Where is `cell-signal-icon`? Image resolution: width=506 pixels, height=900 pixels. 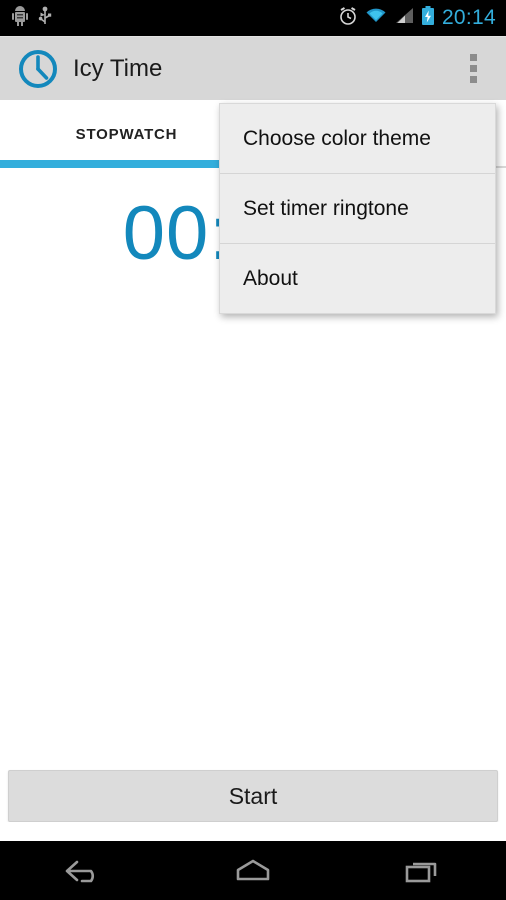 cell-signal-icon is located at coordinates (404, 18).